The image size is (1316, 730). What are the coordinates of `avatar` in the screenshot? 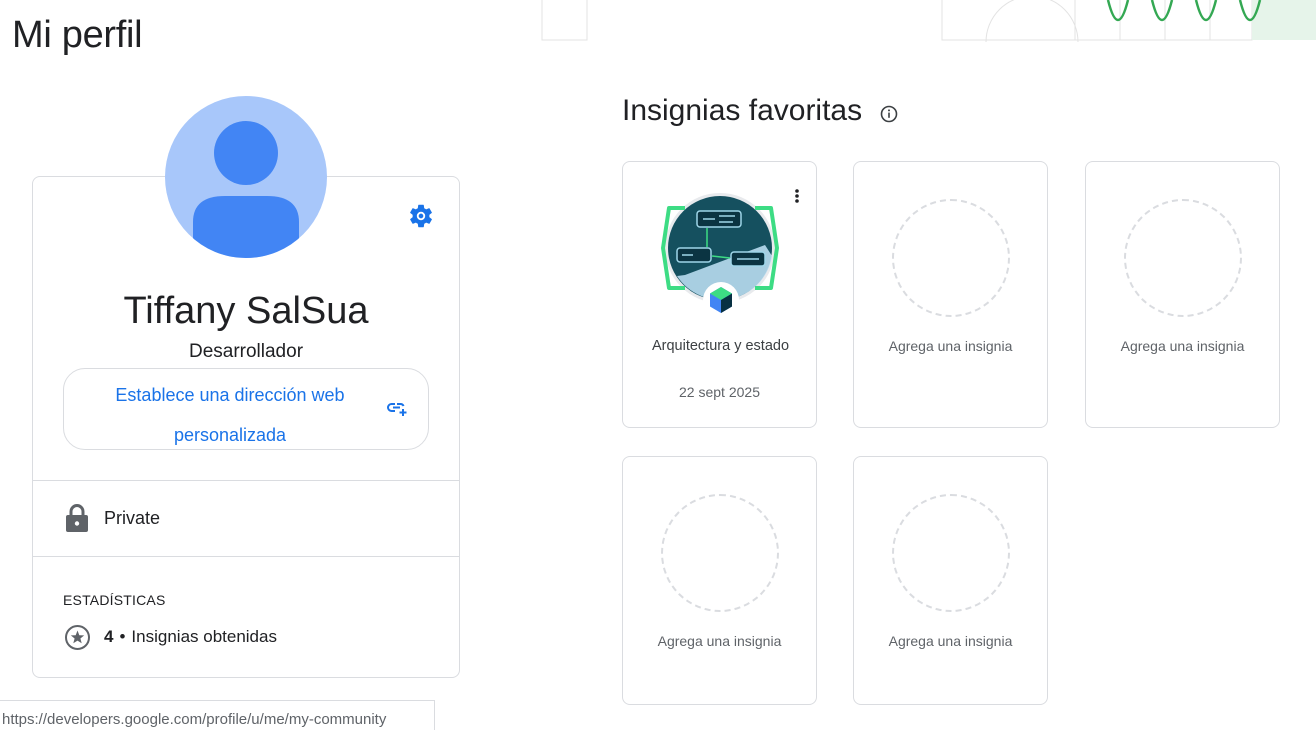 It's located at (246, 177).